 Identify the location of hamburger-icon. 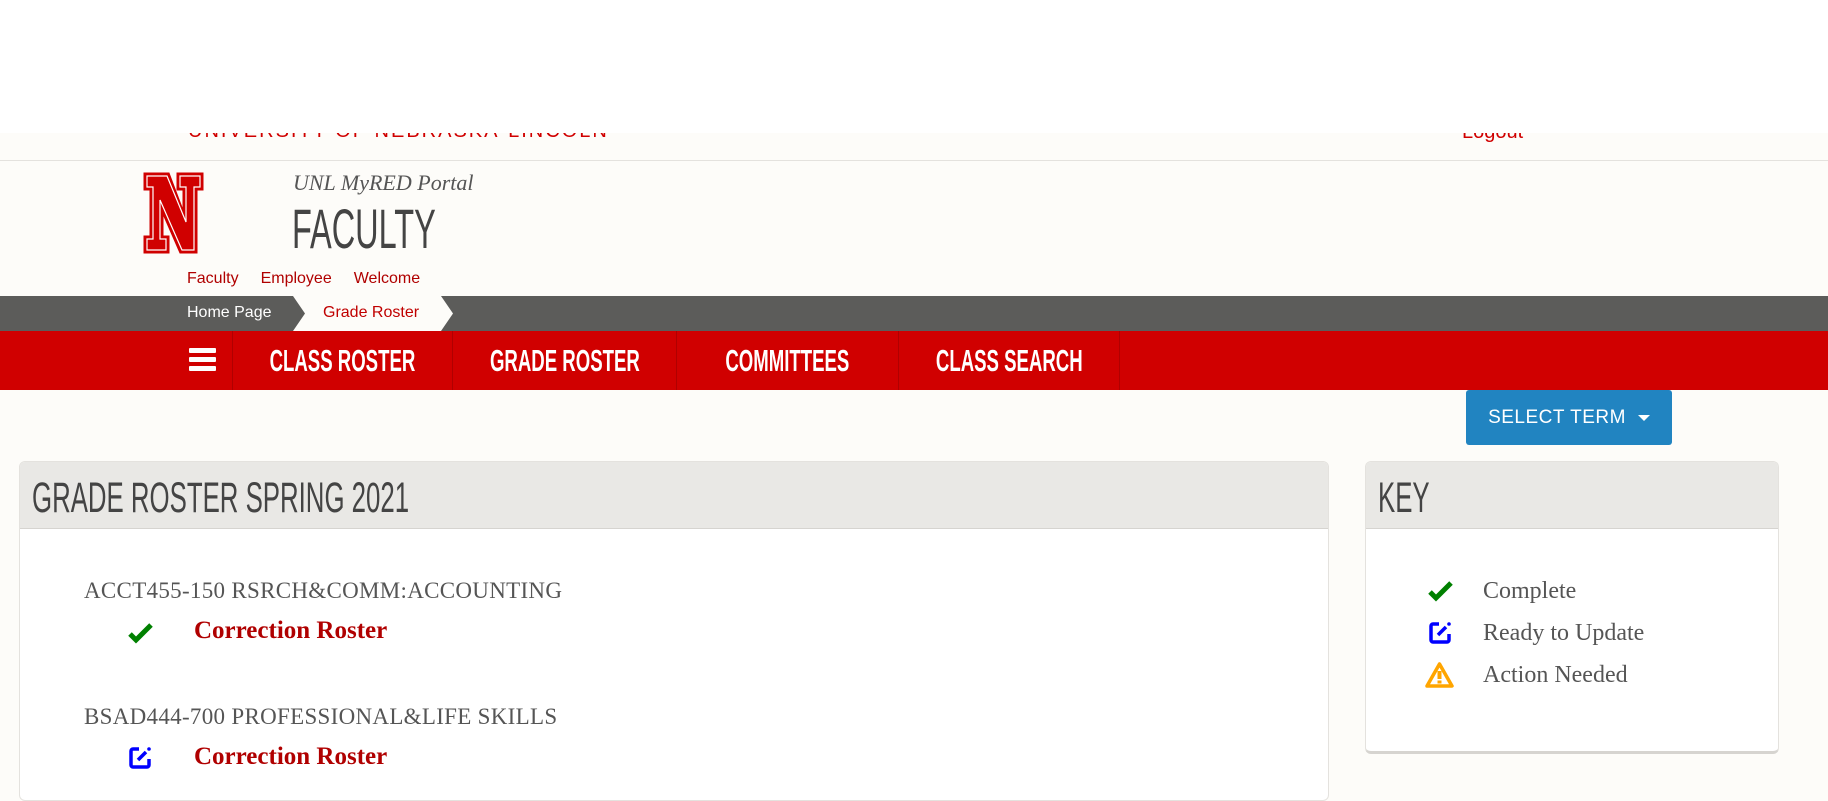
(202, 361).